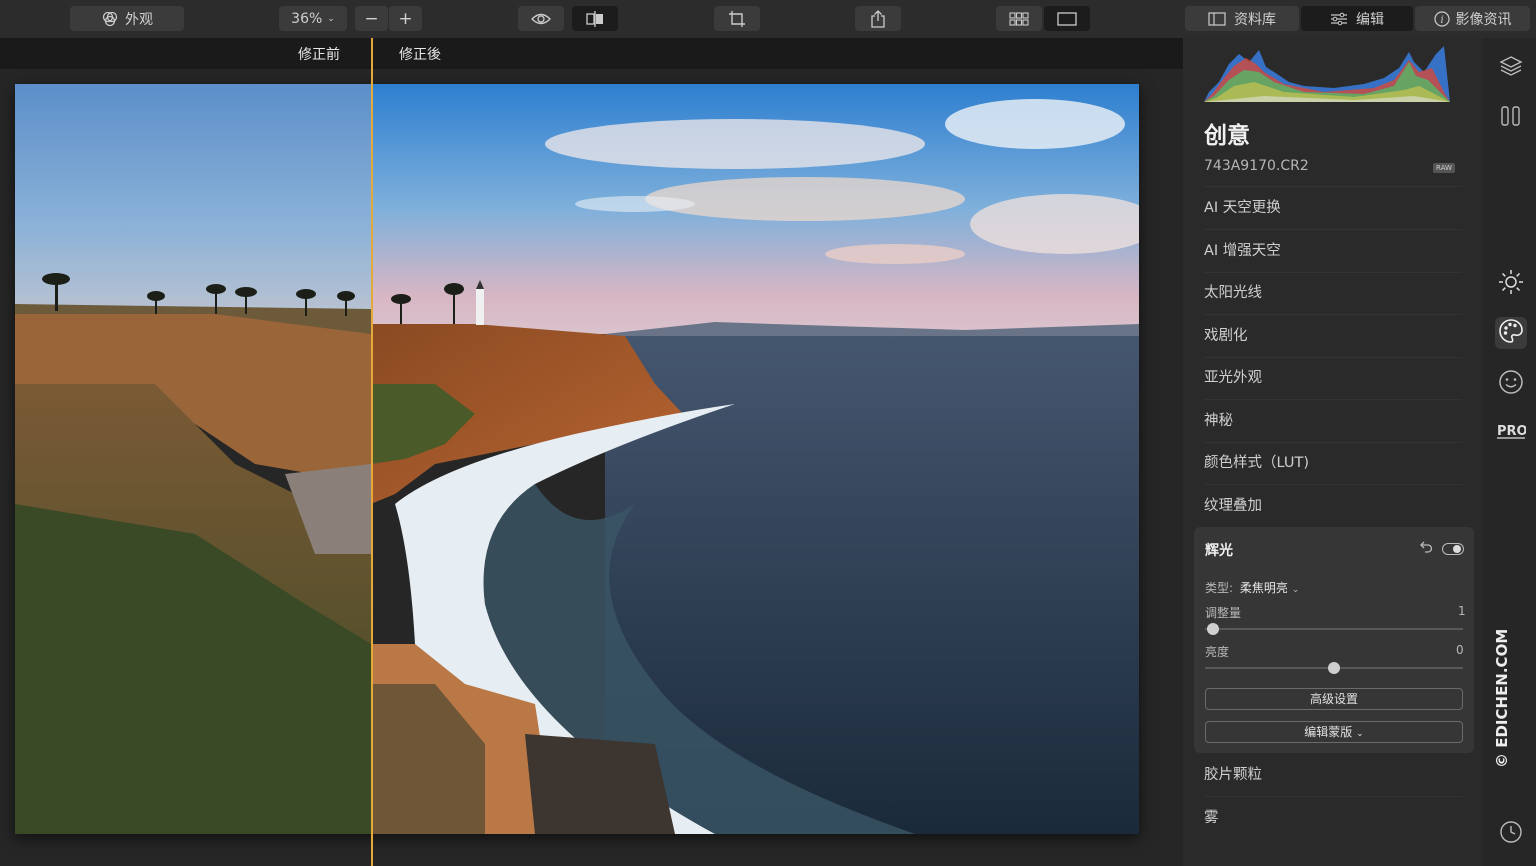 The image size is (1536, 866). I want to click on file-name: 743A9170.CR2, so click(1256, 166).